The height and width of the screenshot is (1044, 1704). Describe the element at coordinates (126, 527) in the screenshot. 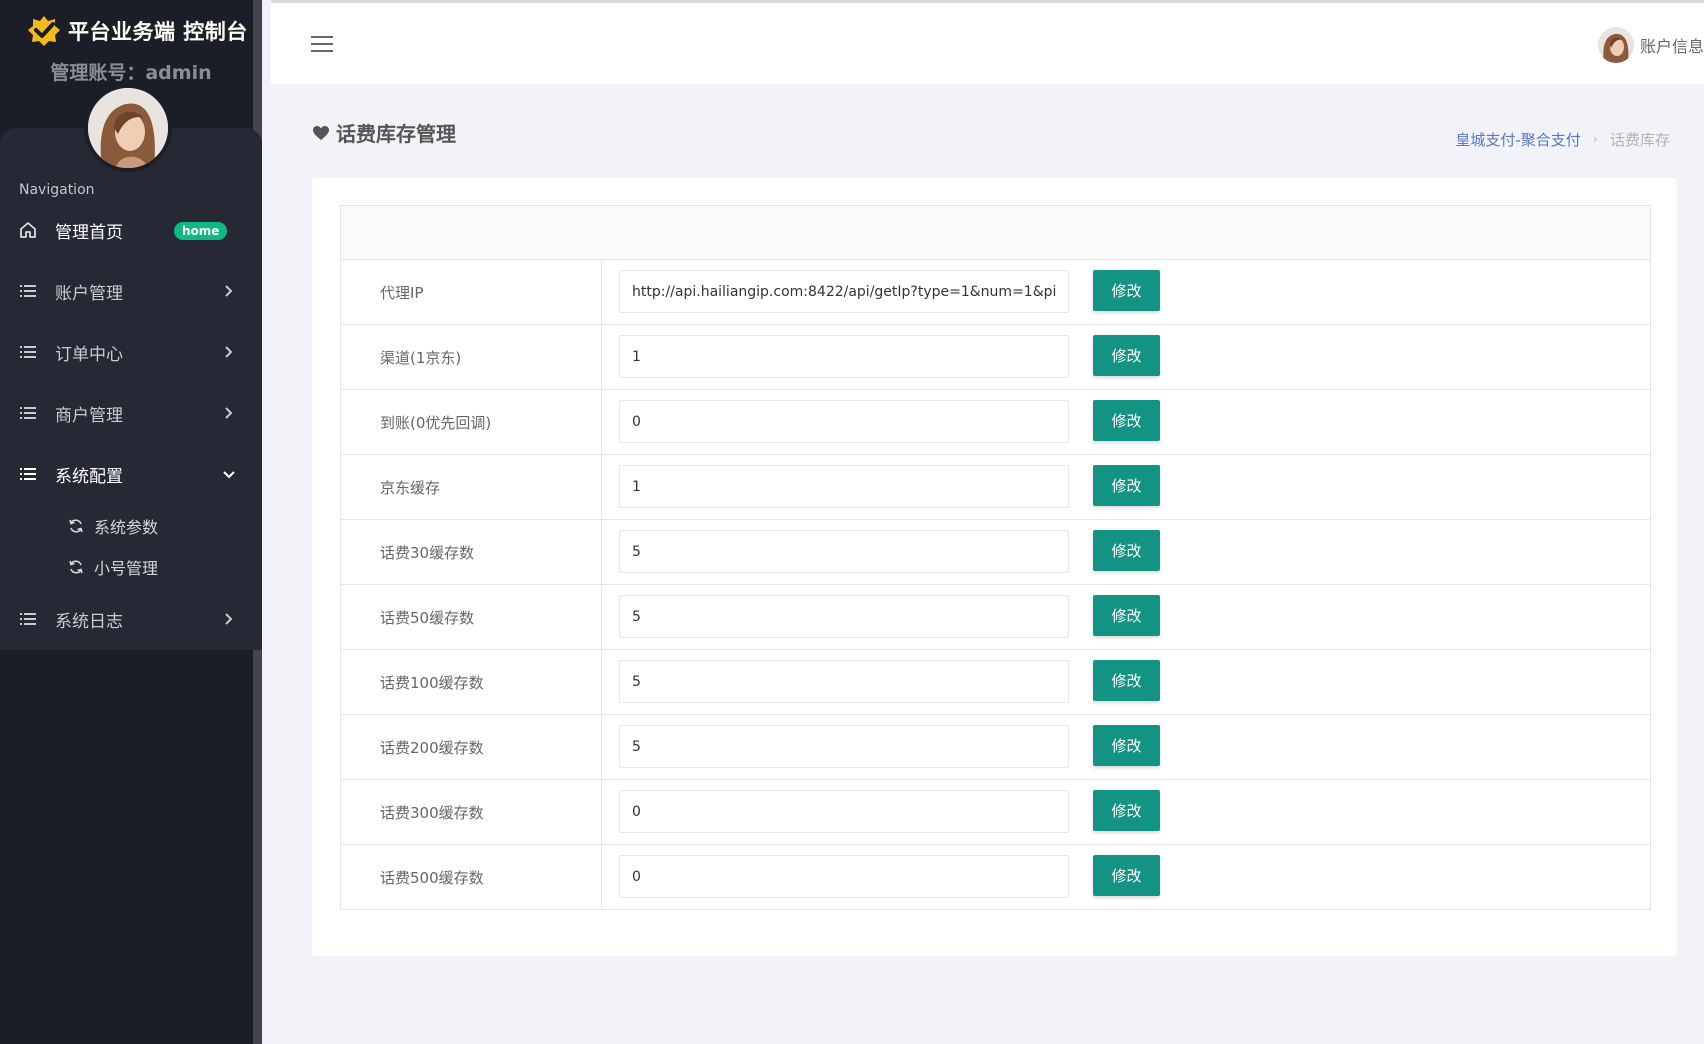

I see `sidebar-subitem-label: 系统参数` at that location.